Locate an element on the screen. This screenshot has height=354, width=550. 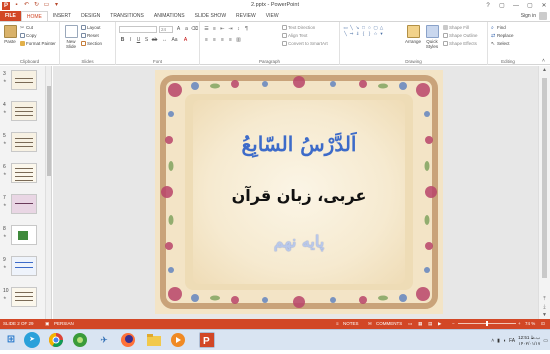
shape-fill-button: Shape Fill is located at coordinates (456, 27).